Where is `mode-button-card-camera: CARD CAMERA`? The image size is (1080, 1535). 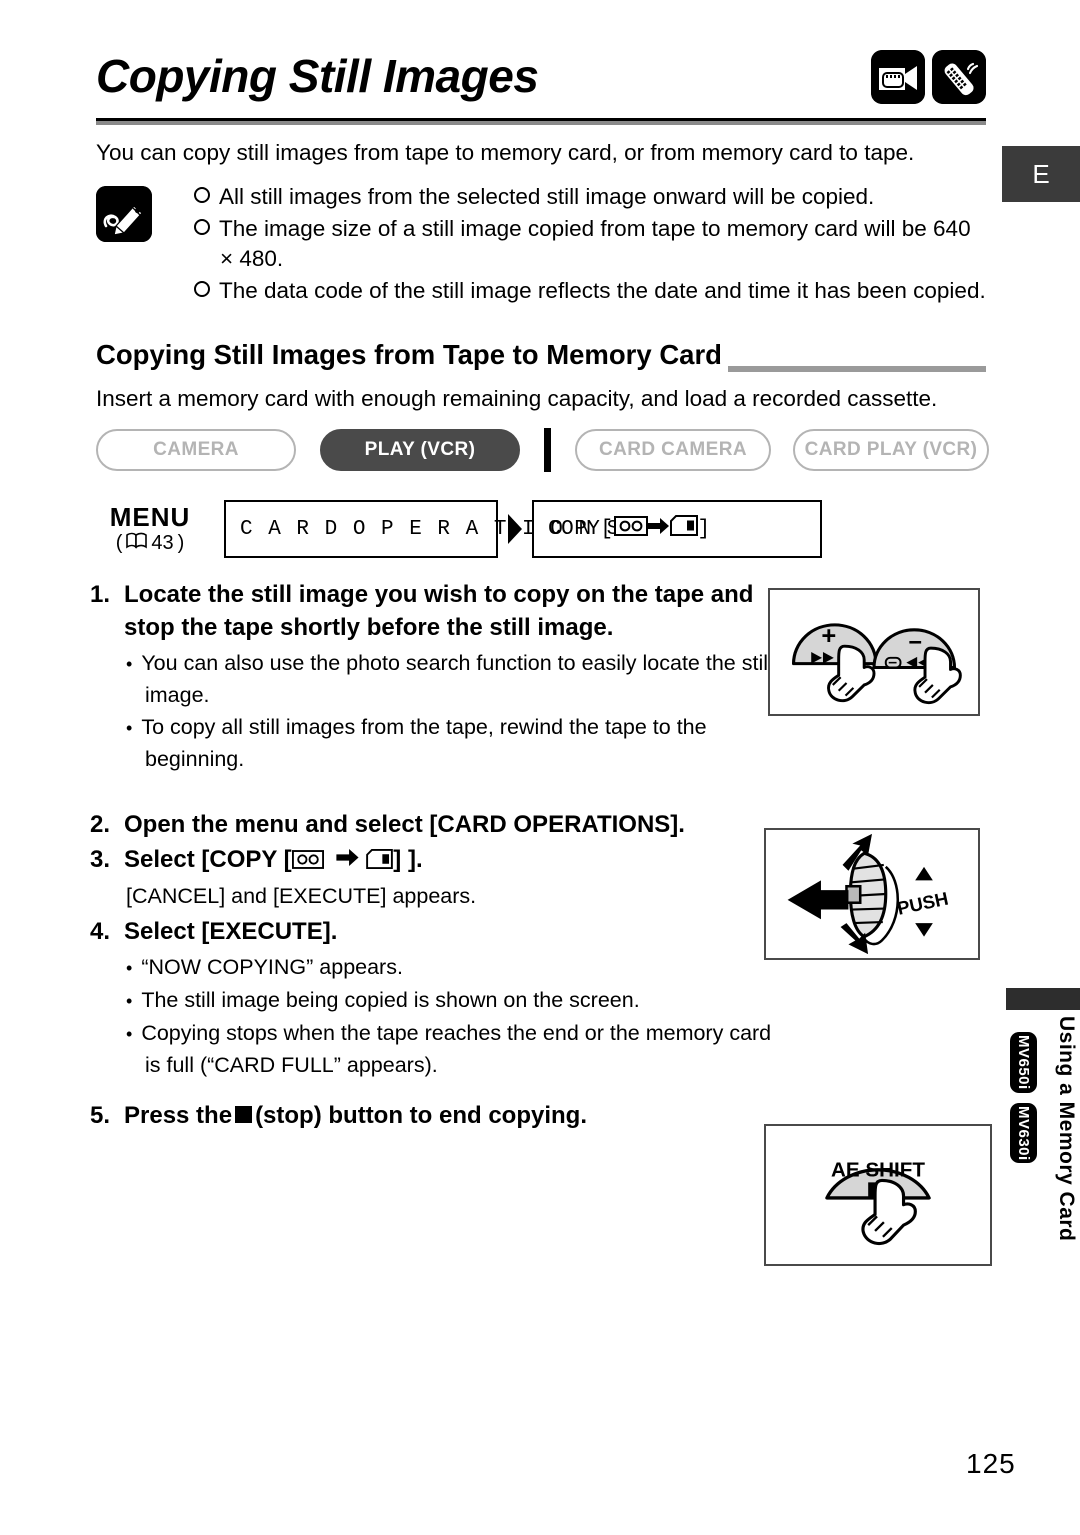
mode-button-card-camera: CARD CAMERA is located at coordinates (673, 450).